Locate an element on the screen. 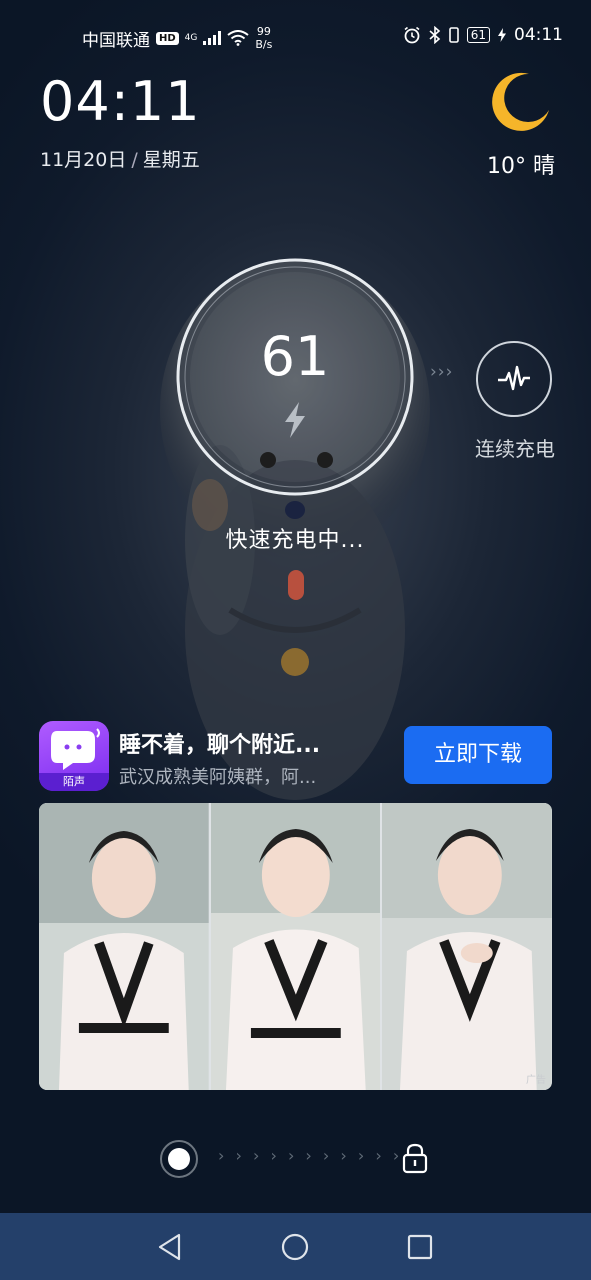 This screenshot has height=1280, width=591. network-speed: 99 B/s is located at coordinates (263, 38).